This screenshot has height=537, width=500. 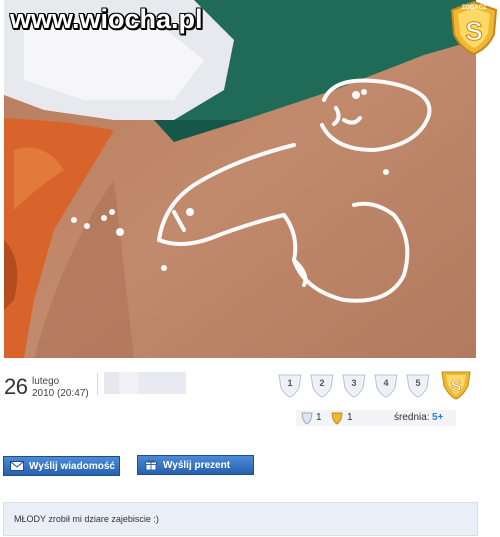 What do you see at coordinates (337, 418) in the screenshot?
I see `super-shield-icon` at bounding box center [337, 418].